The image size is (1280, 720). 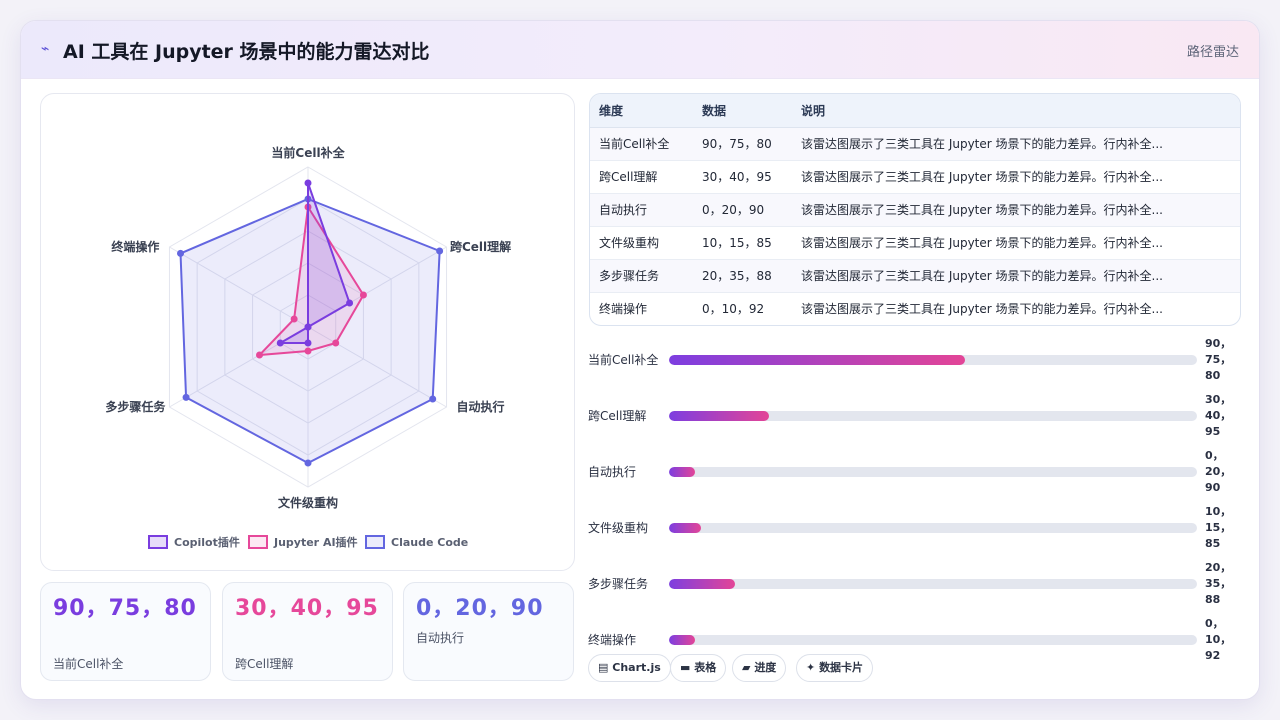 I want to click on table-cell-dimension: 终端操作, so click(x=623, y=309).